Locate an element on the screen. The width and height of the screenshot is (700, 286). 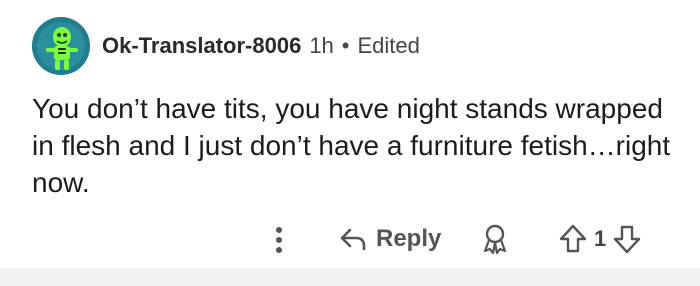
reply-label: Reply is located at coordinates (409, 238).